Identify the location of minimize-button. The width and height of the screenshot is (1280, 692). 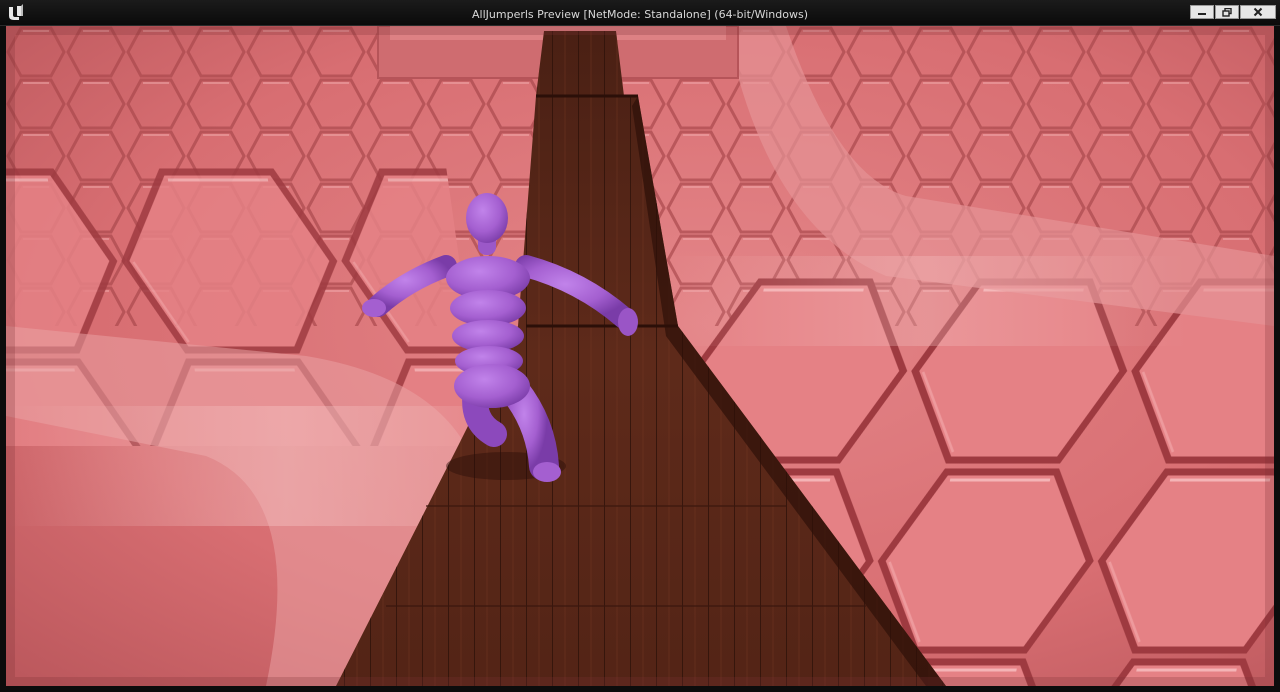
(1202, 12).